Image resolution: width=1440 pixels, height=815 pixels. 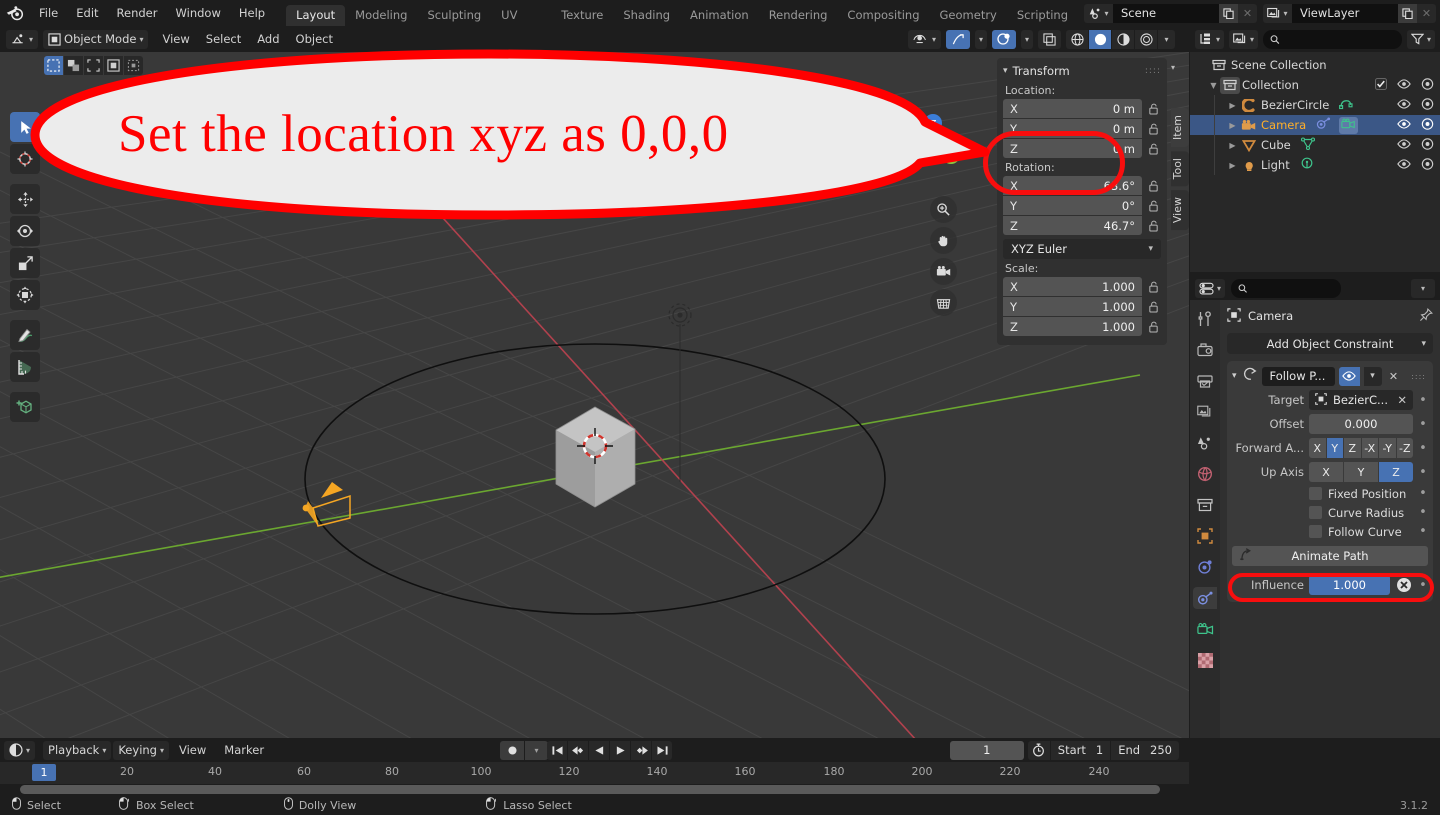 I want to click on forward-axis-neg-z: -Z, so click(x=1404, y=448).